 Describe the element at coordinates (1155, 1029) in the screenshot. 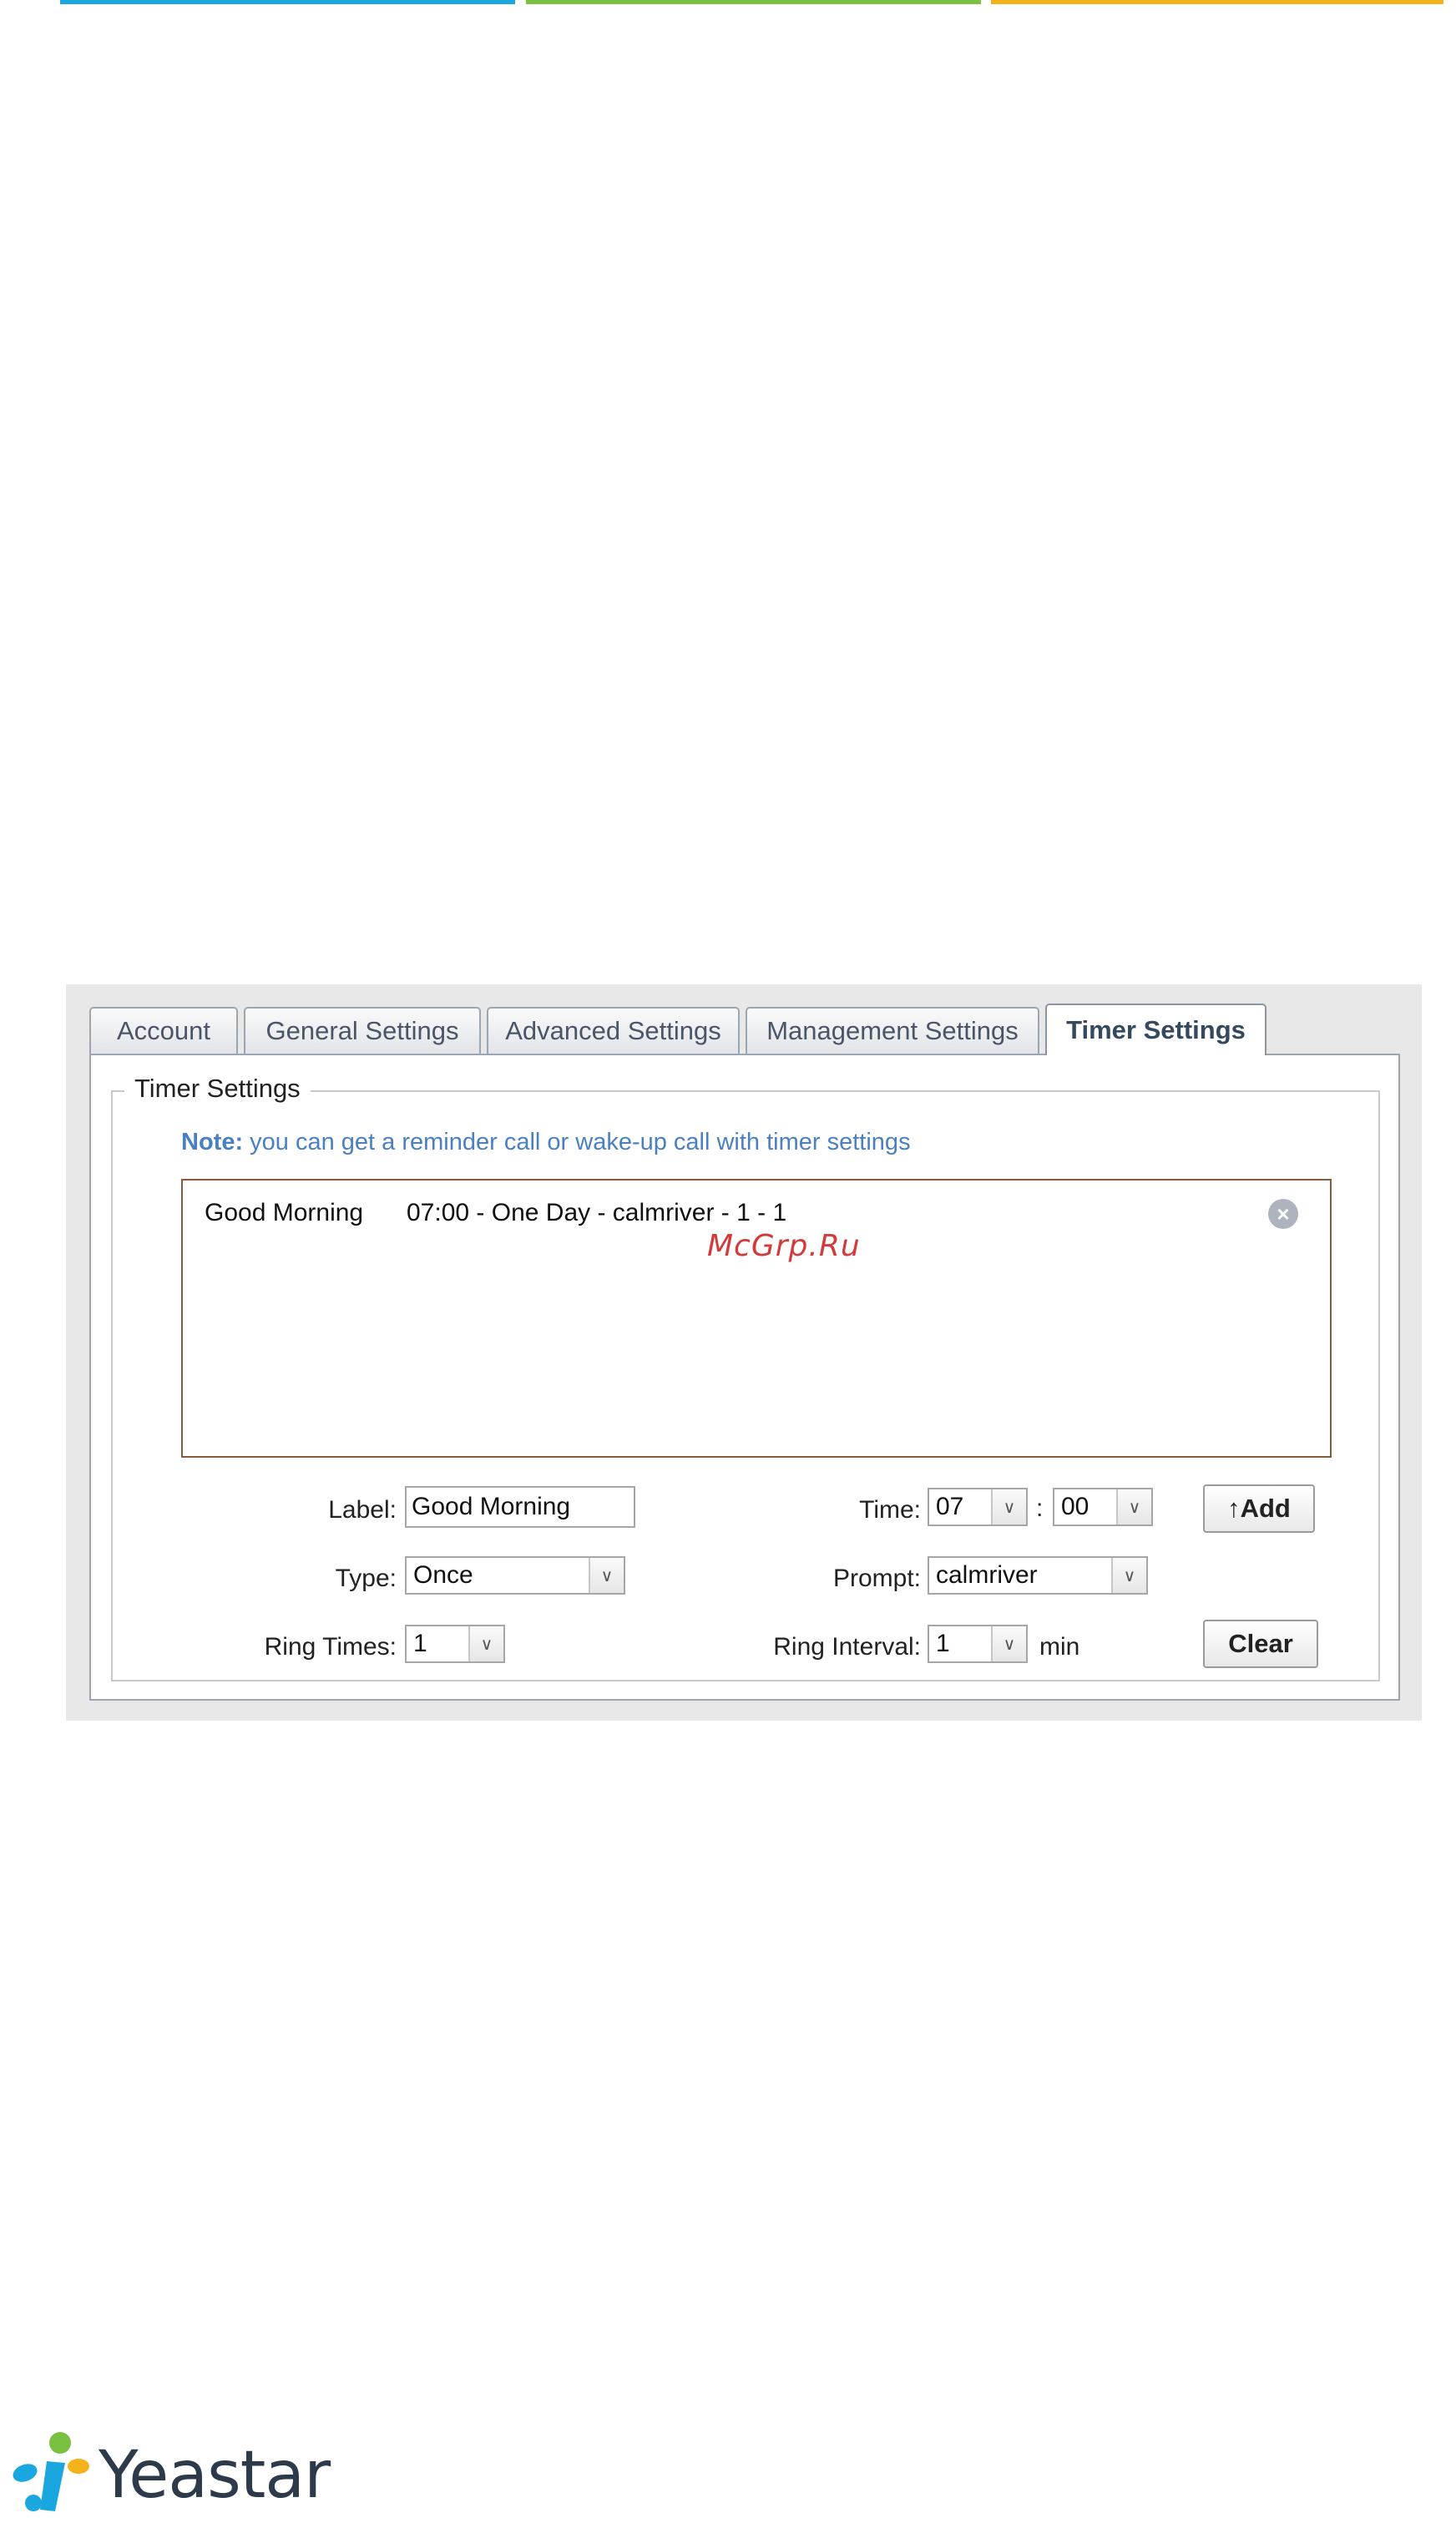

I see `tab-timer-settings: Timer Settings` at that location.